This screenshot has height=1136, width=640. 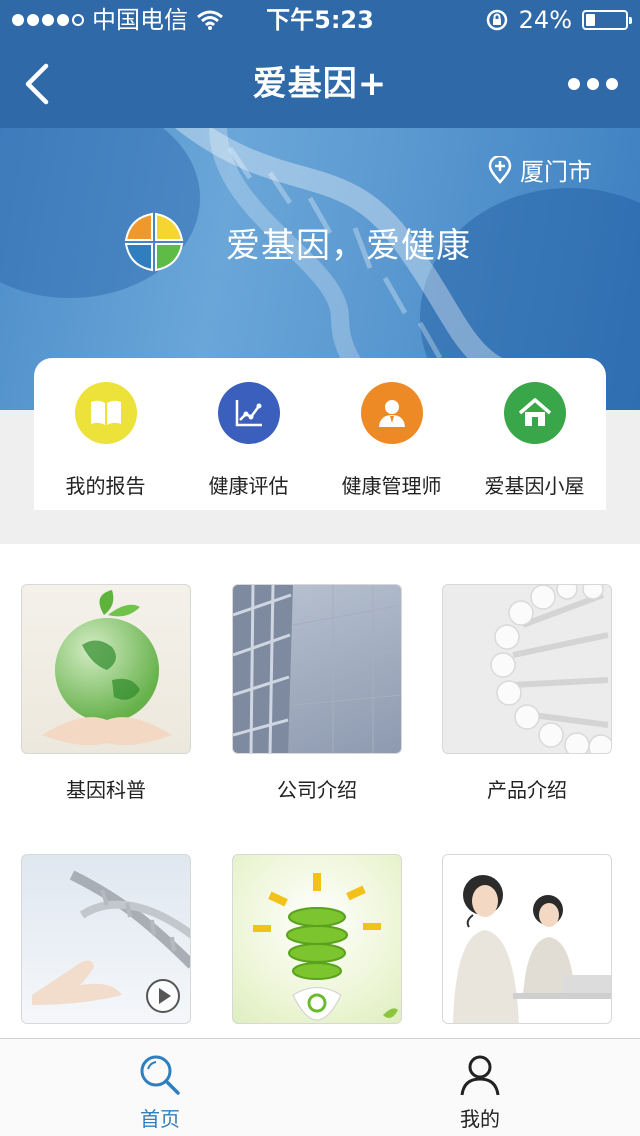 I want to click on book-icon, so click(x=105, y=413).